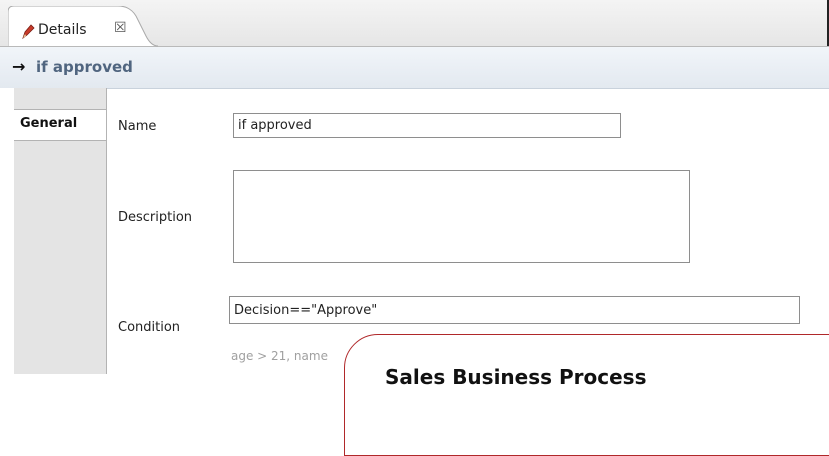 This screenshot has width=829, height=456. I want to click on condition-hint: age > 21, name, so click(279, 356).